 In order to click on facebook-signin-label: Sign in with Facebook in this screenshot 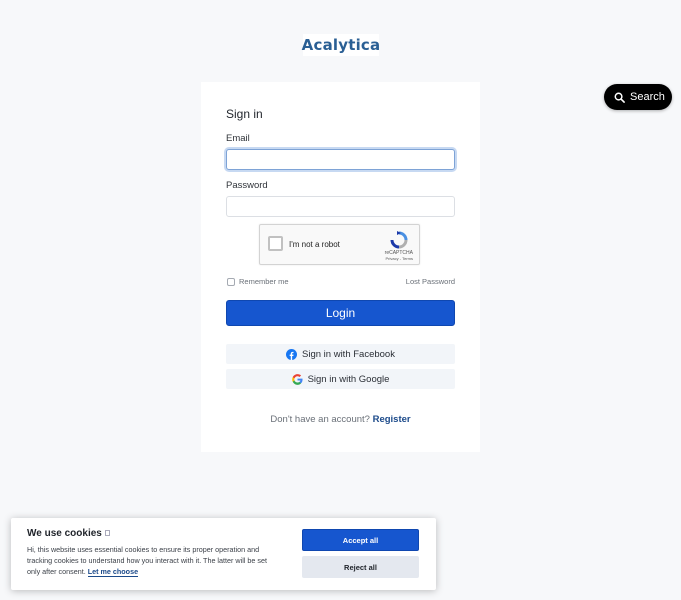, I will do `click(348, 354)`.